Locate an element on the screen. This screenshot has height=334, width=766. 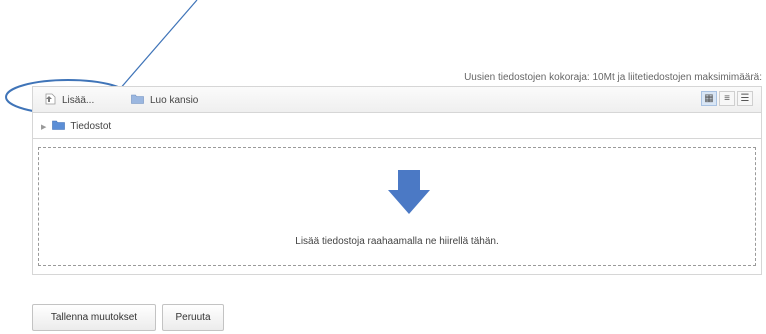
icons-view-button: ▦ is located at coordinates (709, 98).